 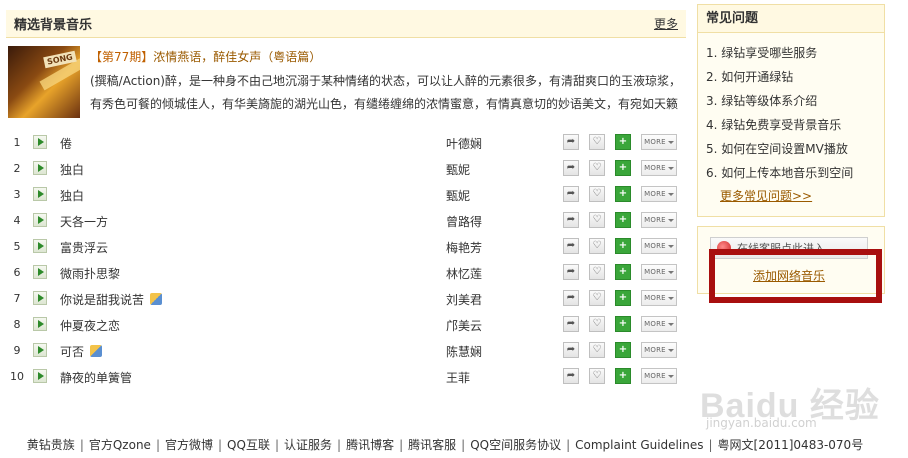 I want to click on hq-badge-icon, so click(x=96, y=351).